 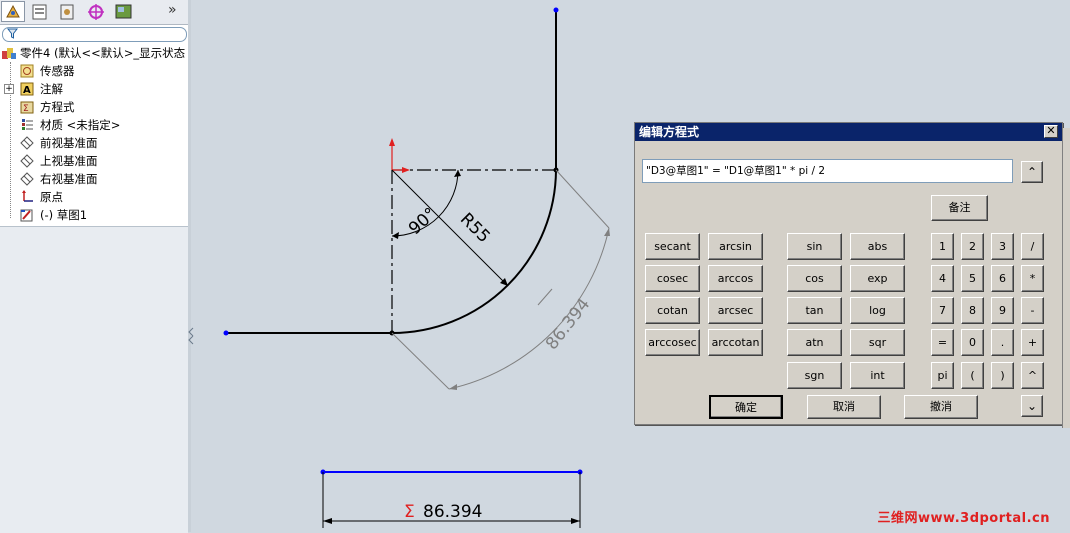 What do you see at coordinates (746, 407) in the screenshot?
I see `ok-button: 确定` at bounding box center [746, 407].